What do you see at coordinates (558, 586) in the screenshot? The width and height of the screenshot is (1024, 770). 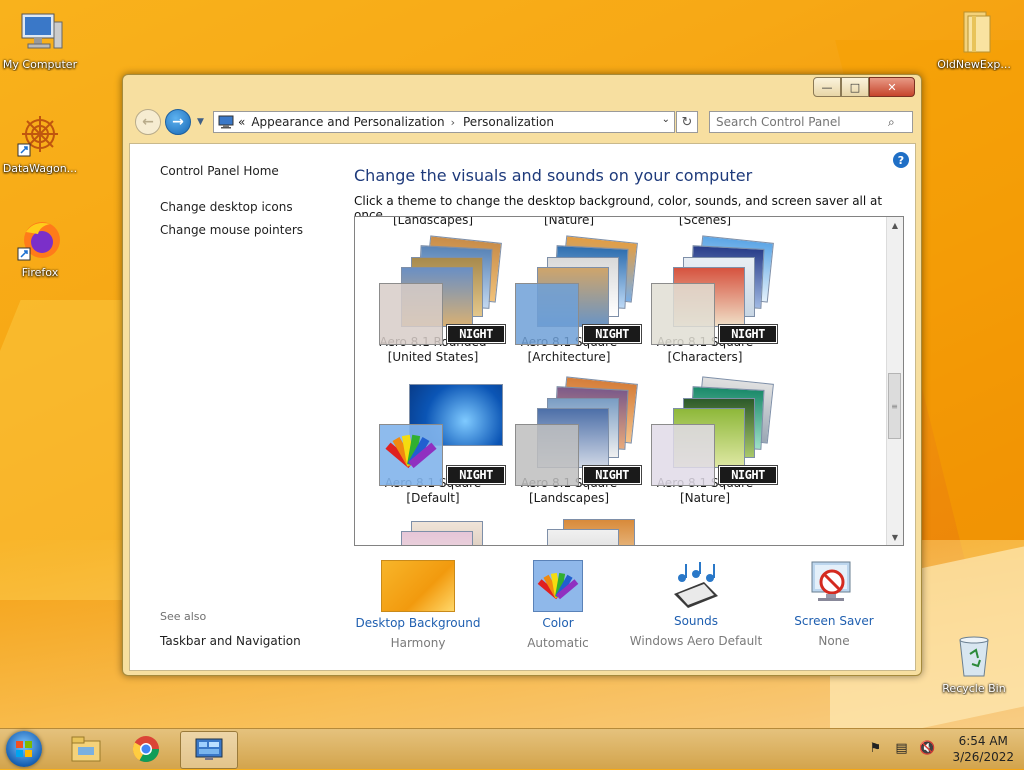 I see `color-palette-icon` at bounding box center [558, 586].